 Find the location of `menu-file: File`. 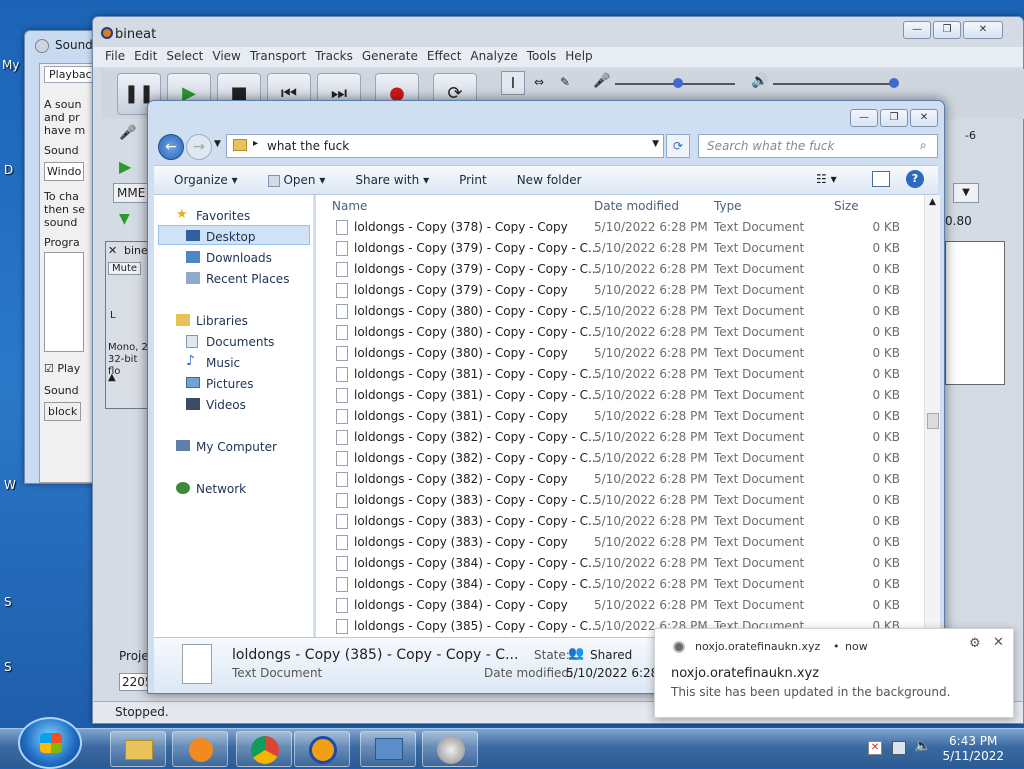

menu-file: File is located at coordinates (119, 57).